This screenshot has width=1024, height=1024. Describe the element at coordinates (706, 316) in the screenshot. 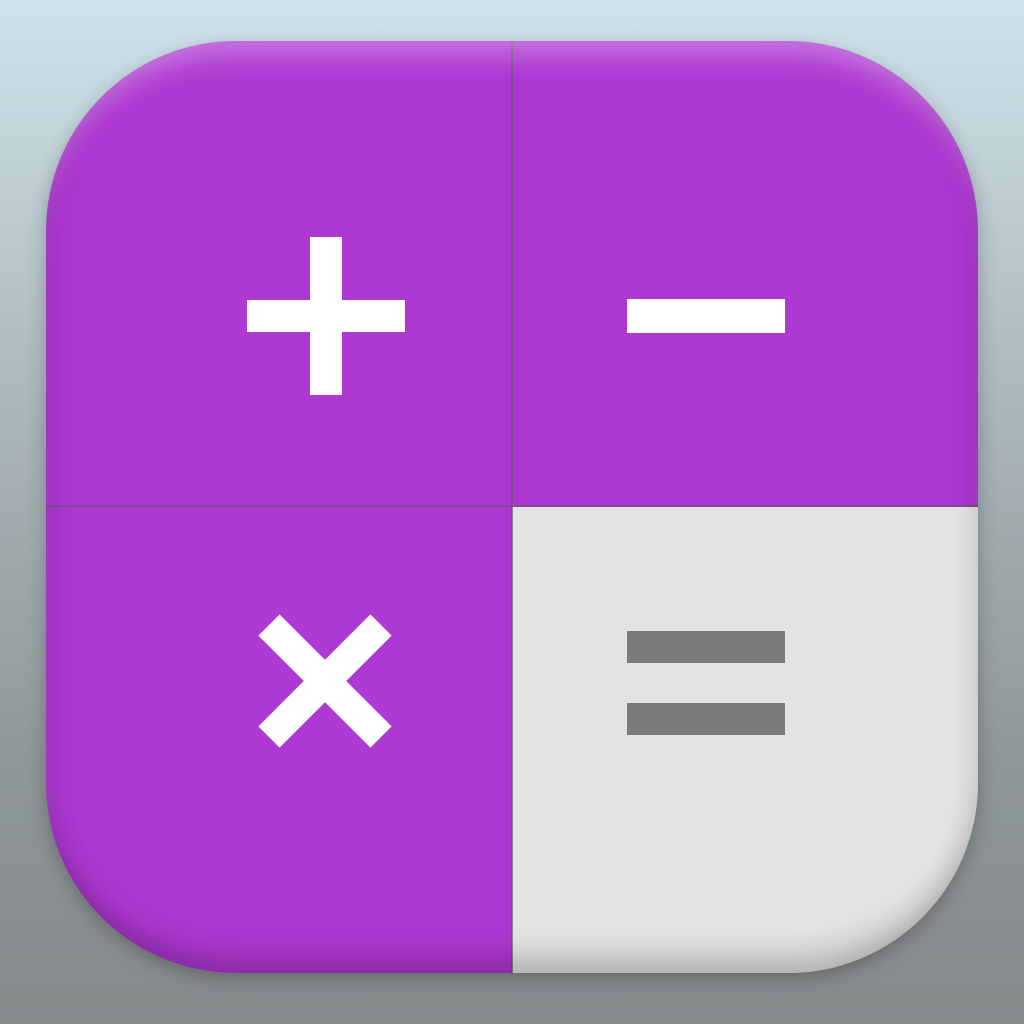

I see `minus-icon` at that location.